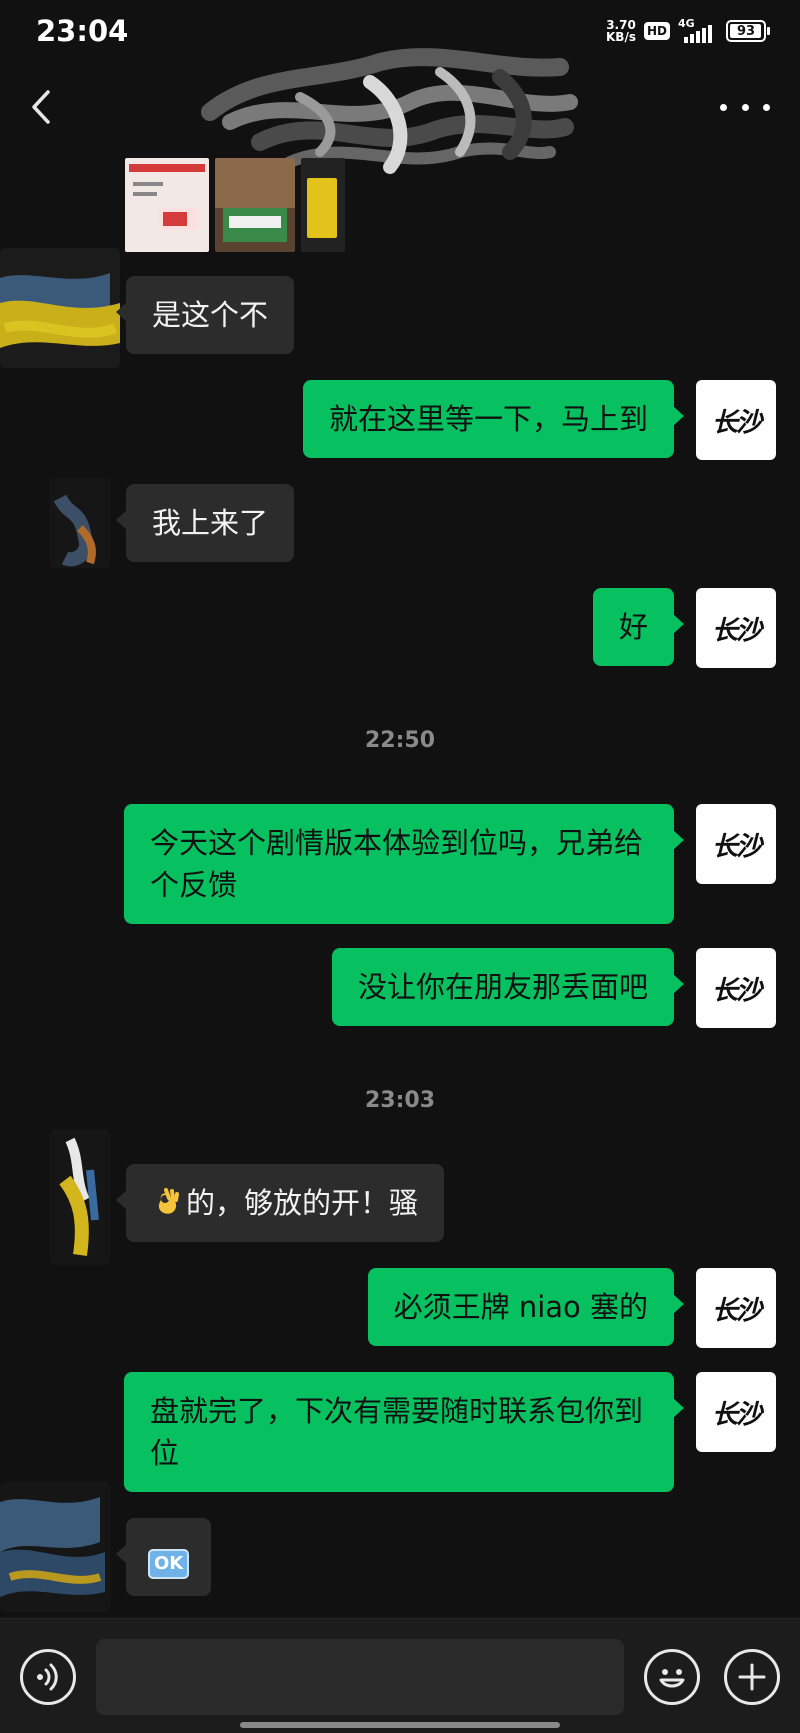 Image resolution: width=800 pixels, height=1733 pixels. Describe the element at coordinates (520, 1307) in the screenshot. I see `message-text: 必须王牌 niao 塞的` at that location.